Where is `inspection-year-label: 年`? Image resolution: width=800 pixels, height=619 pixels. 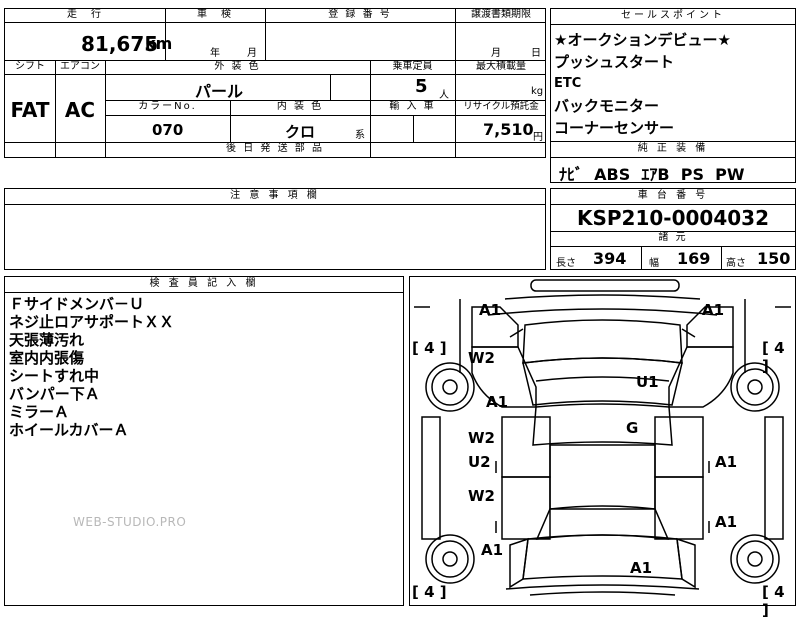
inspection-year-label: 年 is located at coordinates (215, 53).